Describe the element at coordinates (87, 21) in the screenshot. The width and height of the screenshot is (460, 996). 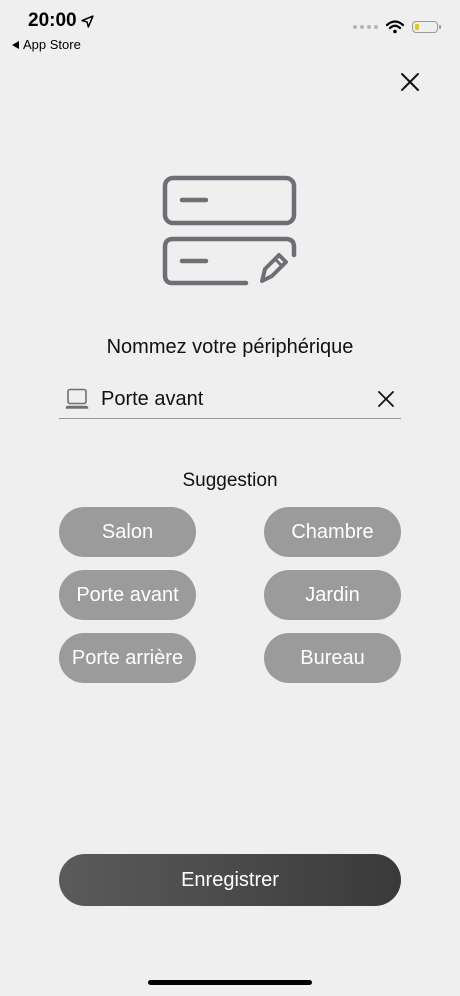
I see `location-arrow-icon` at that location.